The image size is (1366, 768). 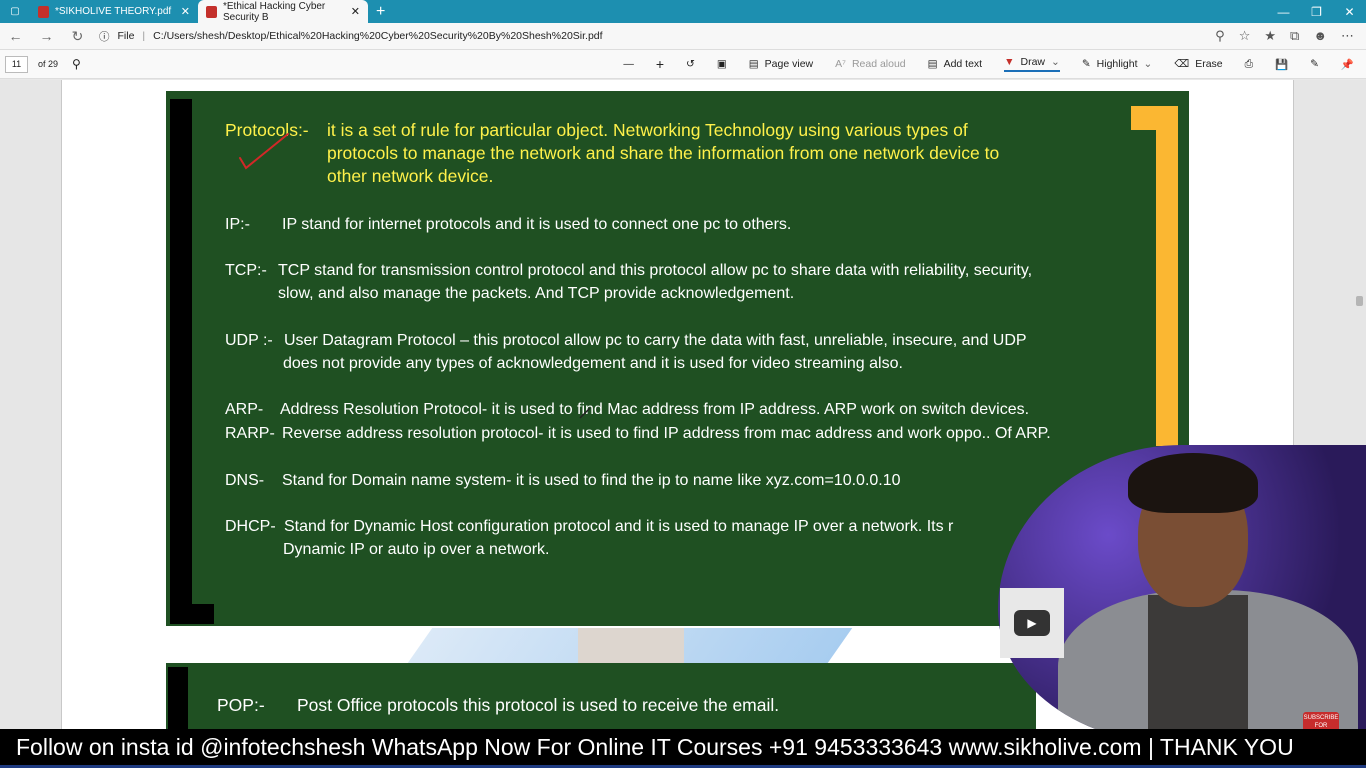 I want to click on tab-sikholive-theory: *SIKHOLIVE THEORY.pdf ✕, so click(x=114, y=11).